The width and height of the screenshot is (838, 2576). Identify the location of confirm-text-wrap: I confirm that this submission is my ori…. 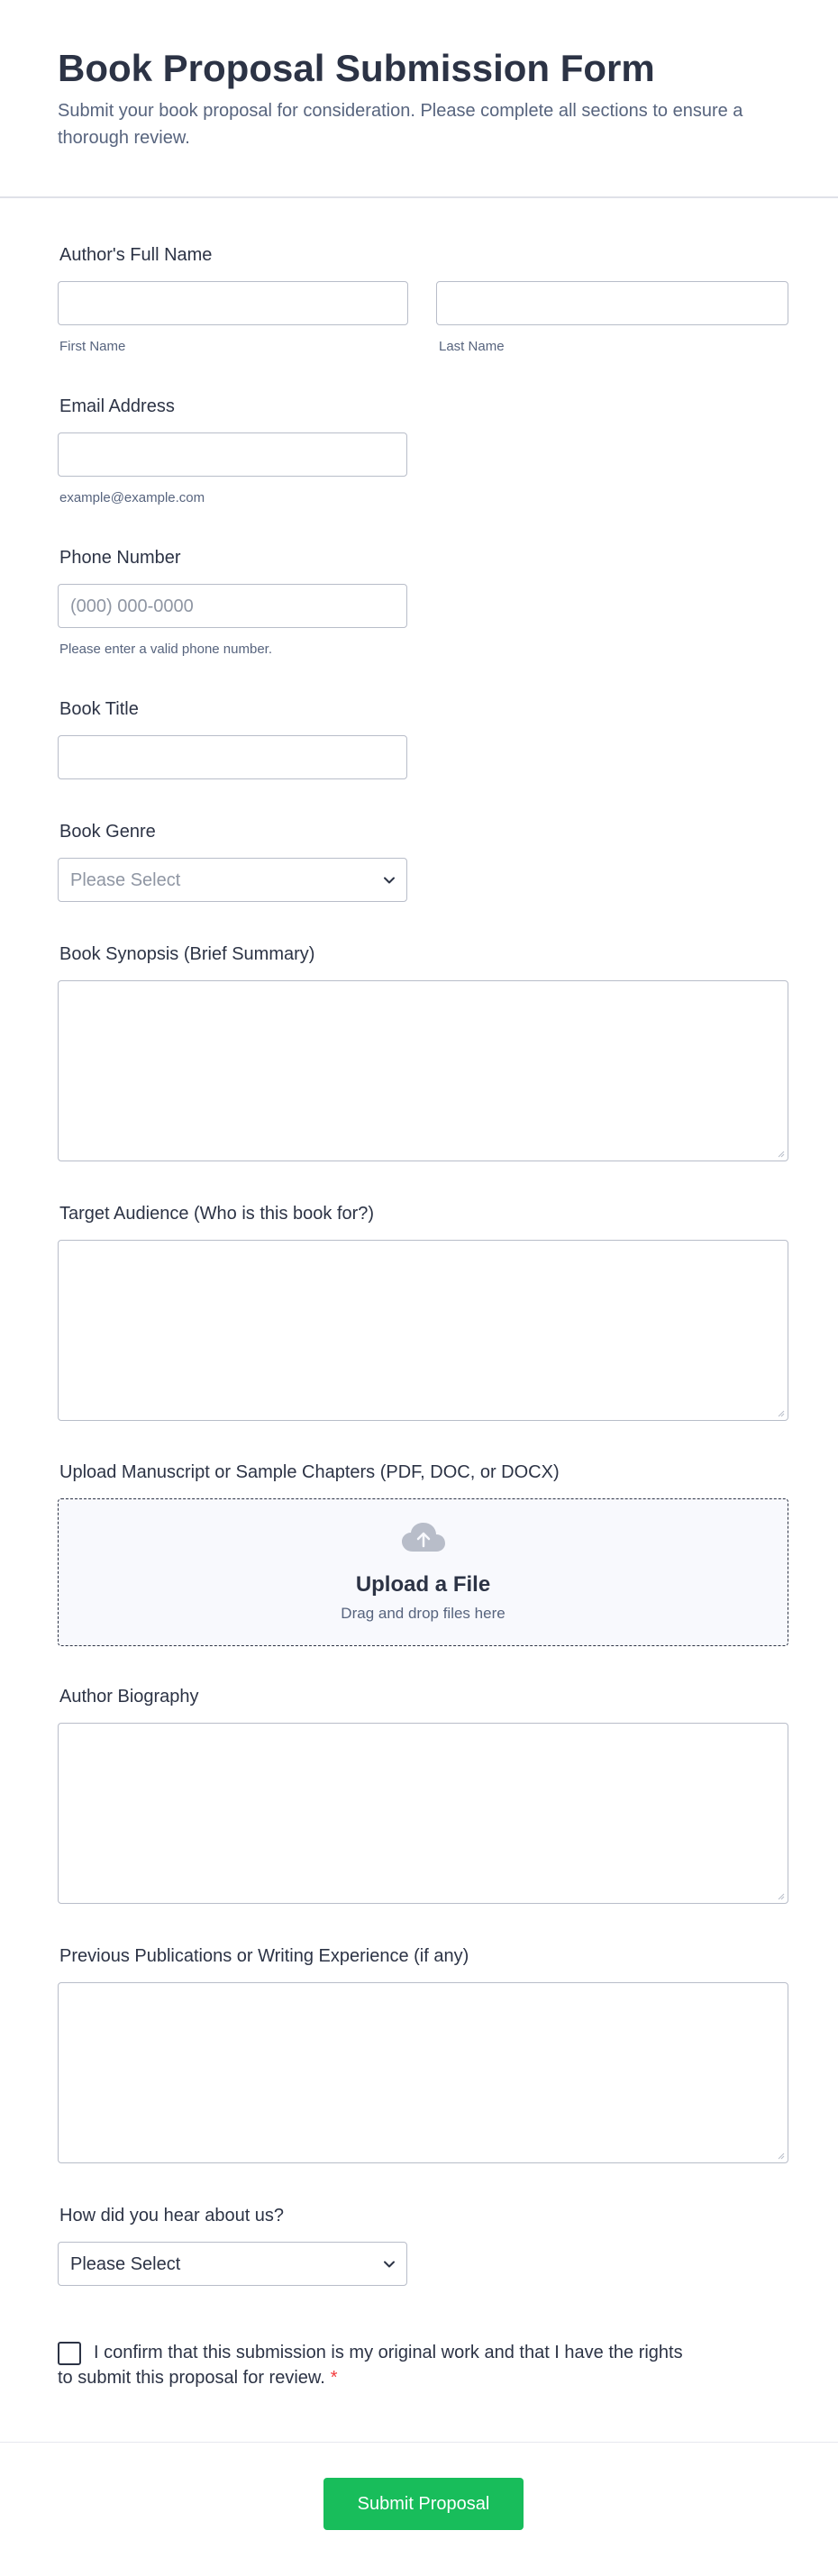
(373, 2365).